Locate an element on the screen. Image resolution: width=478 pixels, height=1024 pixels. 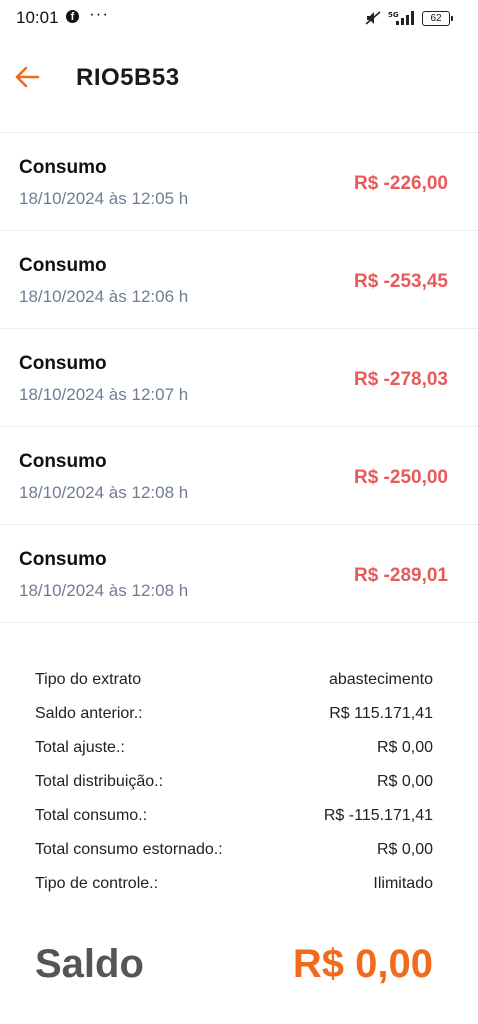
network-label: 5G is located at coordinates (393, 15).